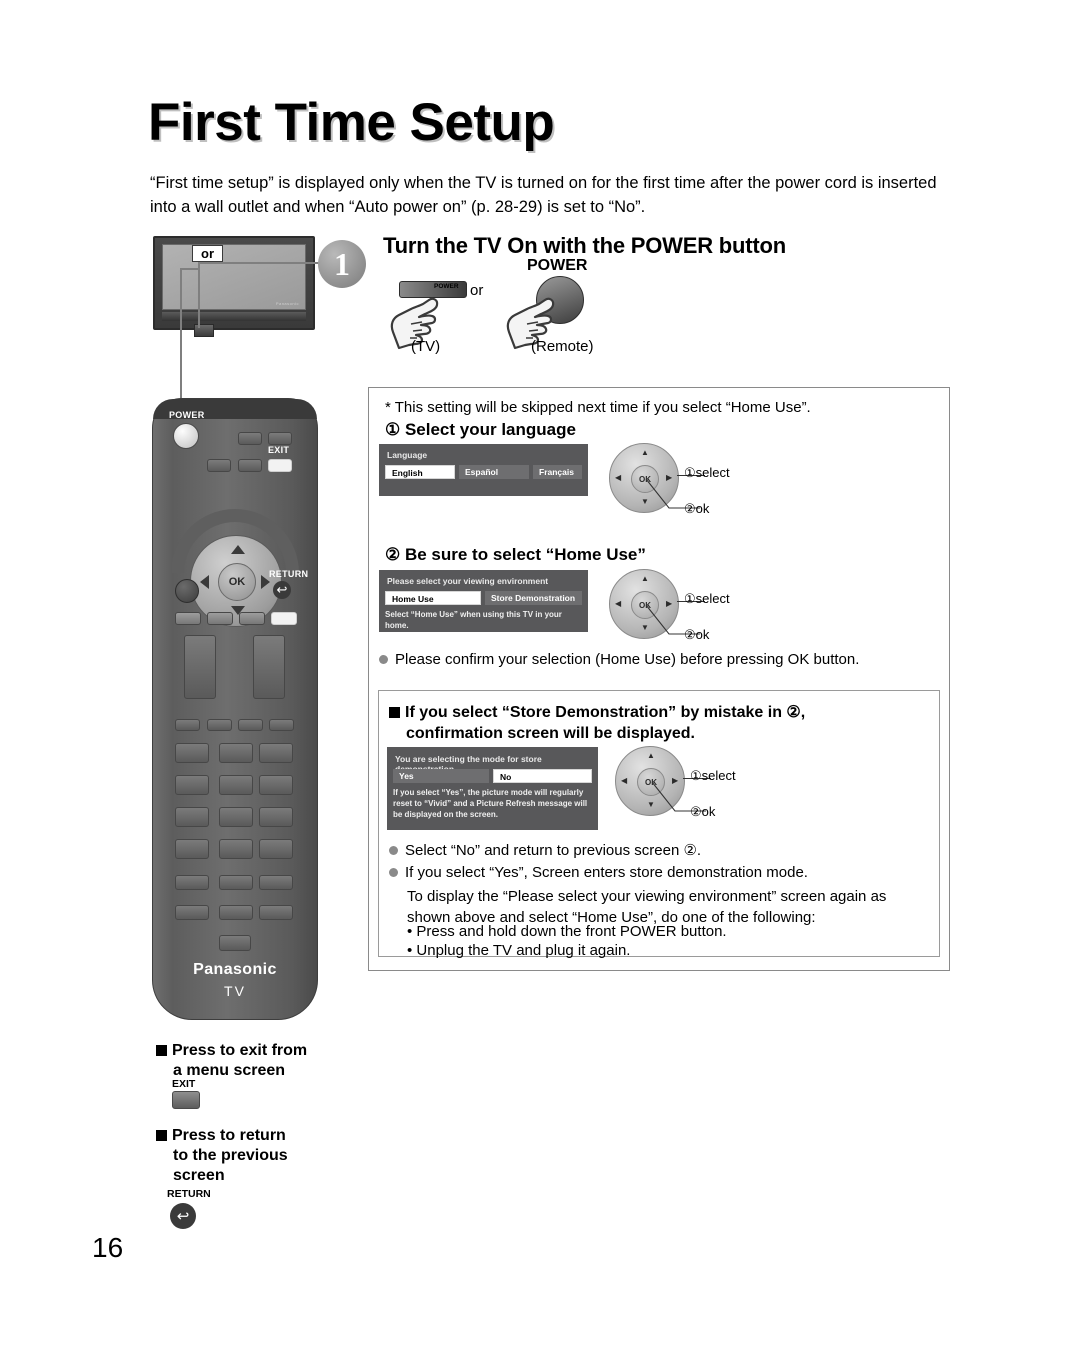 This screenshot has width=1080, height=1353. Describe the element at coordinates (477, 290) in the screenshot. I see `or-label: or` at that location.